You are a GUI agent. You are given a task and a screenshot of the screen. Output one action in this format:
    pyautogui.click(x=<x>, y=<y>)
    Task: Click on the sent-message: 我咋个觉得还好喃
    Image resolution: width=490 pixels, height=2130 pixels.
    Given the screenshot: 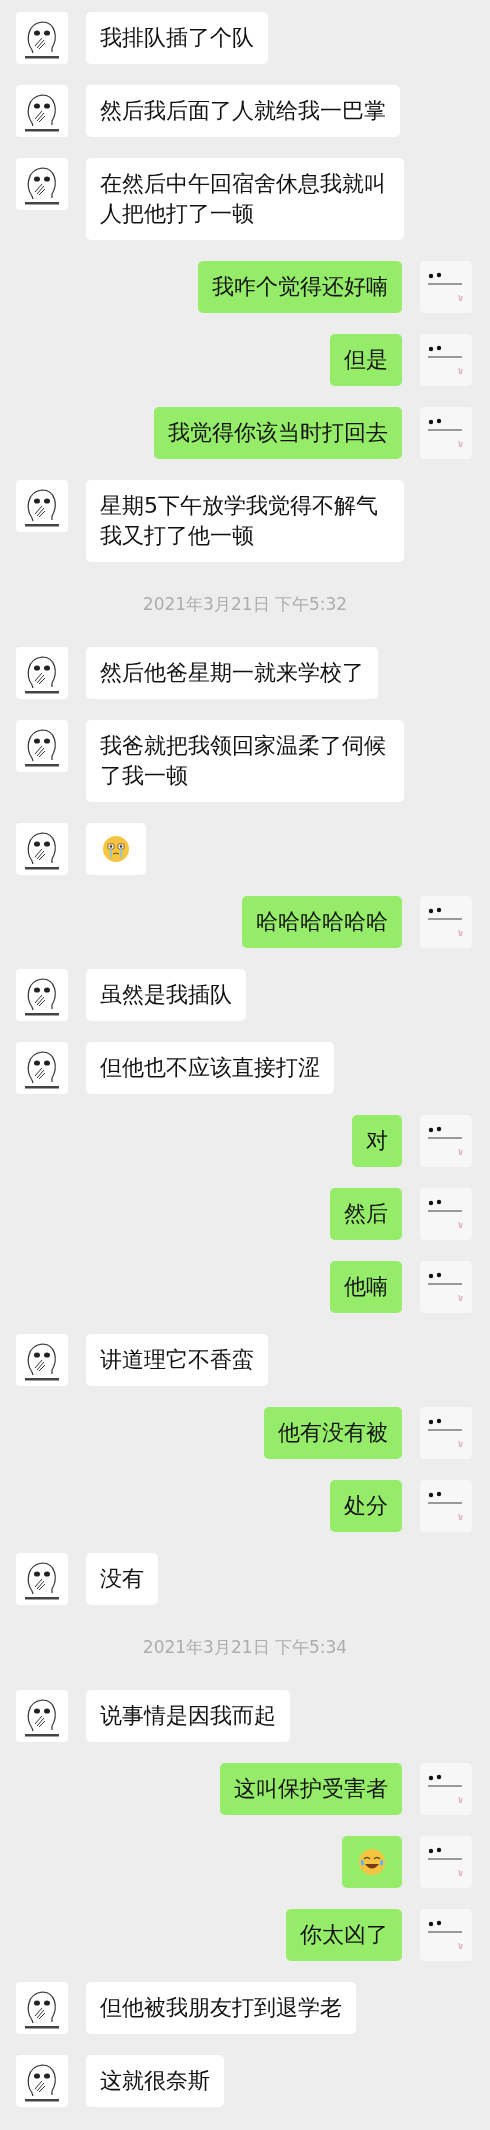 What is the action you would take?
    pyautogui.click(x=300, y=287)
    